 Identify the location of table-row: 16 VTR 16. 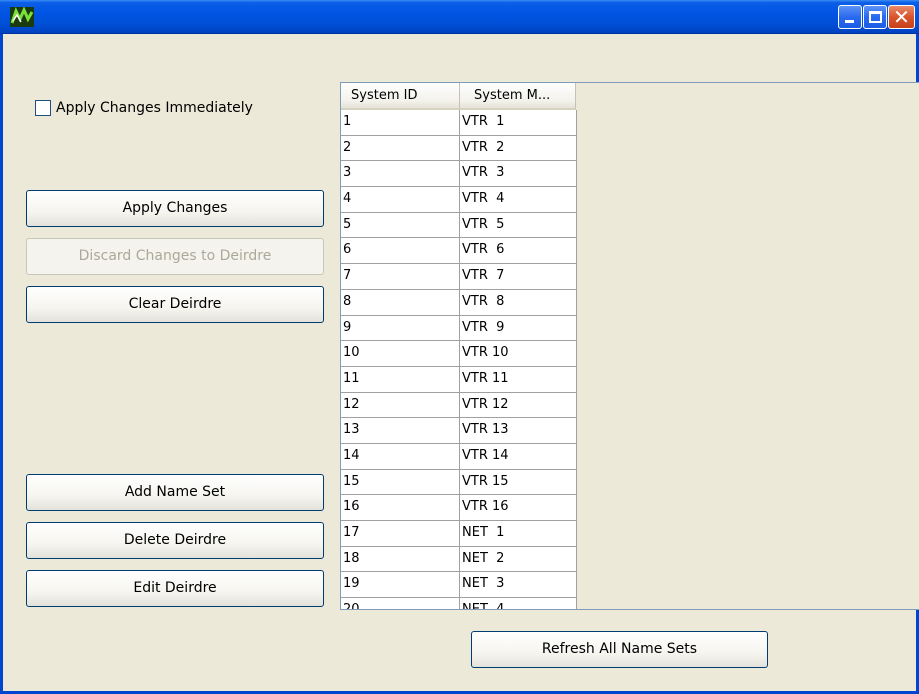
(459, 508).